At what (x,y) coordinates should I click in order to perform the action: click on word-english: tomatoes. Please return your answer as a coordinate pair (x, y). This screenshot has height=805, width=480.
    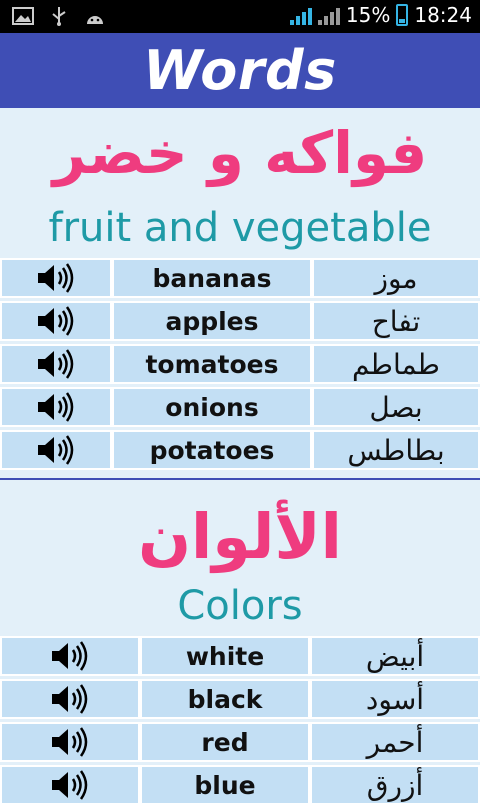
    Looking at the image, I should click on (212, 364).